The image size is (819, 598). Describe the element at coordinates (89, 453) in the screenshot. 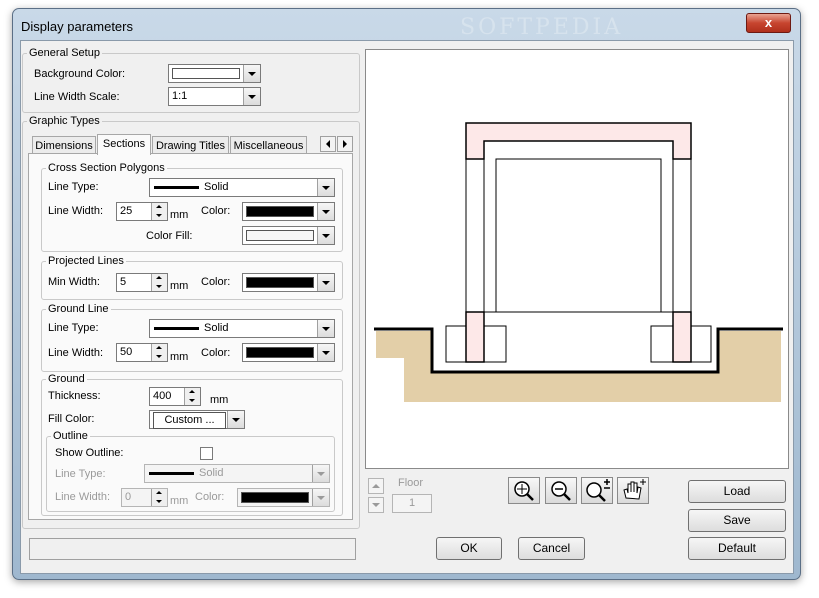

I see `show-outline-label: Show Outline:` at that location.